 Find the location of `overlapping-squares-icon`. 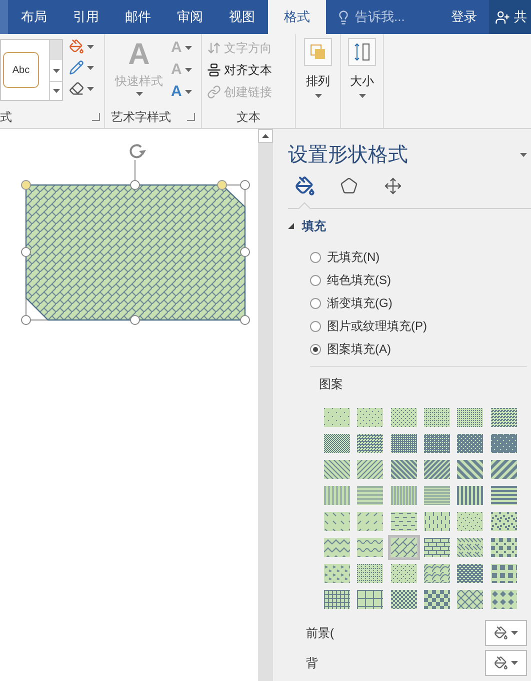

overlapping-squares-icon is located at coordinates (318, 52).